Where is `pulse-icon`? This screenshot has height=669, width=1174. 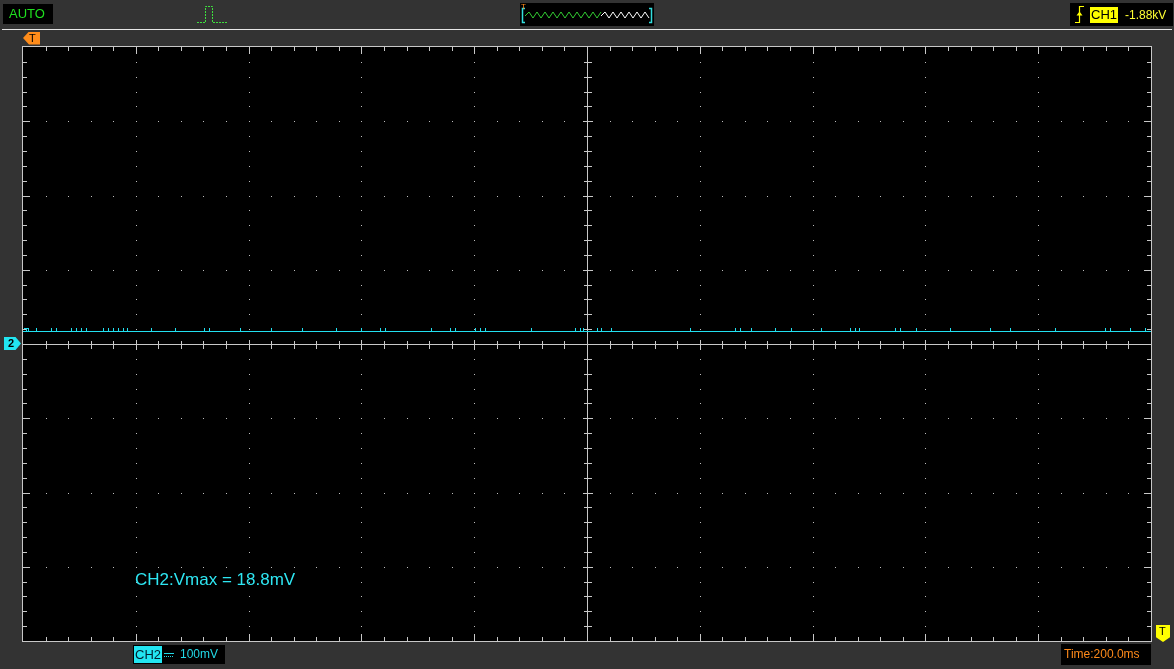 pulse-icon is located at coordinates (212, 14).